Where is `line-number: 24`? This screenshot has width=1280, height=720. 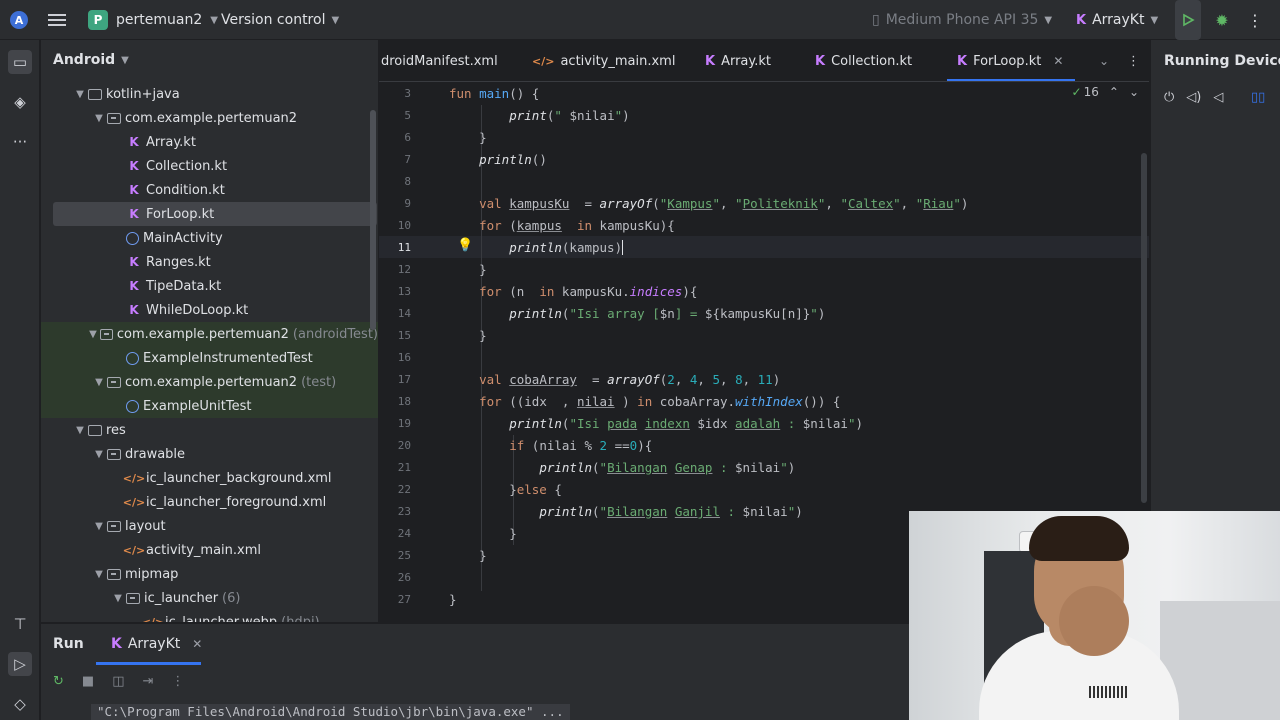 line-number: 24 is located at coordinates (404, 533).